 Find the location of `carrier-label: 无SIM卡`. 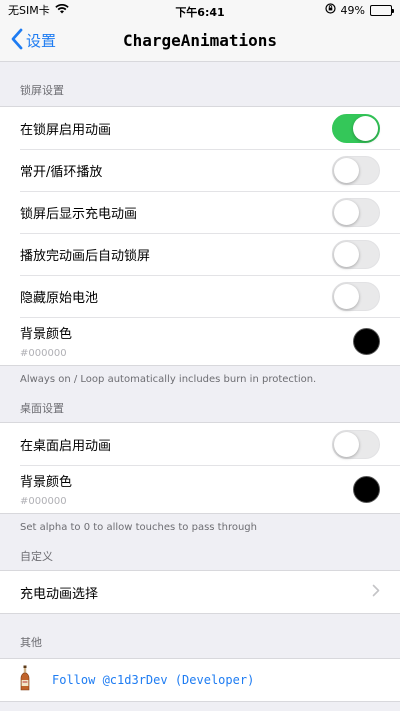

carrier-label: 无SIM卡 is located at coordinates (29, 10).